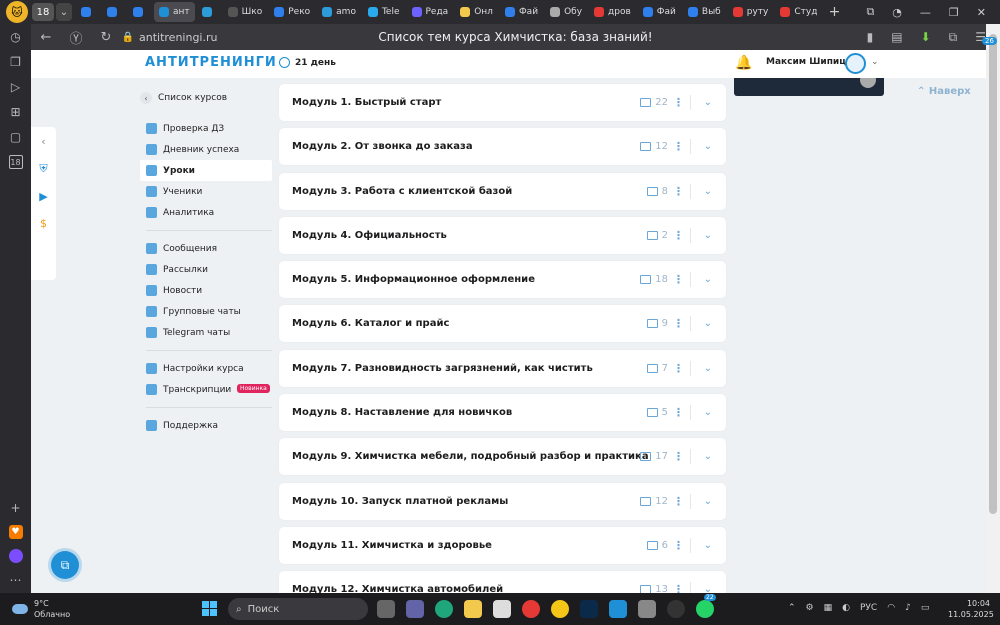 The height and width of the screenshot is (625, 1000). Describe the element at coordinates (382, 146) in the screenshot. I see `module-title: Модуль 2. От звонка до заказа` at that location.